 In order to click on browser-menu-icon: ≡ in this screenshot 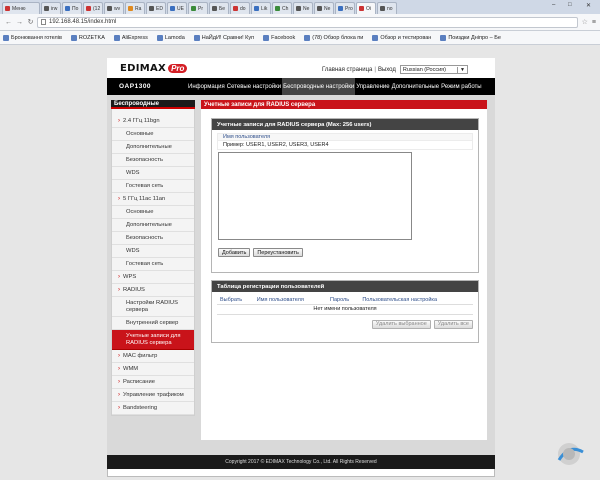, I will do `click(594, 22)`.